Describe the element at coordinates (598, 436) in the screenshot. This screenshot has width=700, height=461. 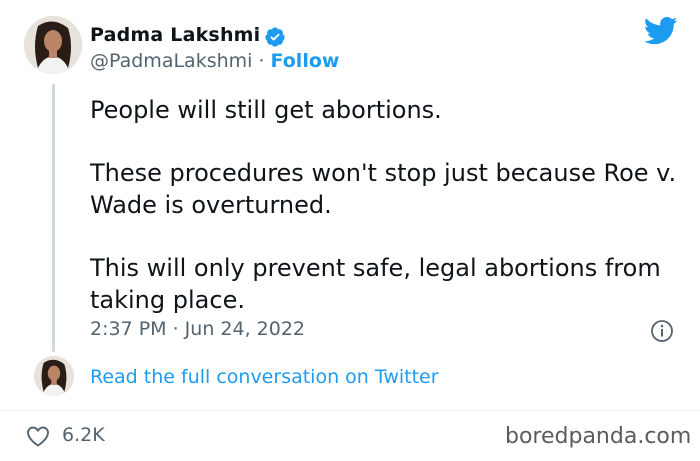
I see `watermark: boredpanda.com` at that location.